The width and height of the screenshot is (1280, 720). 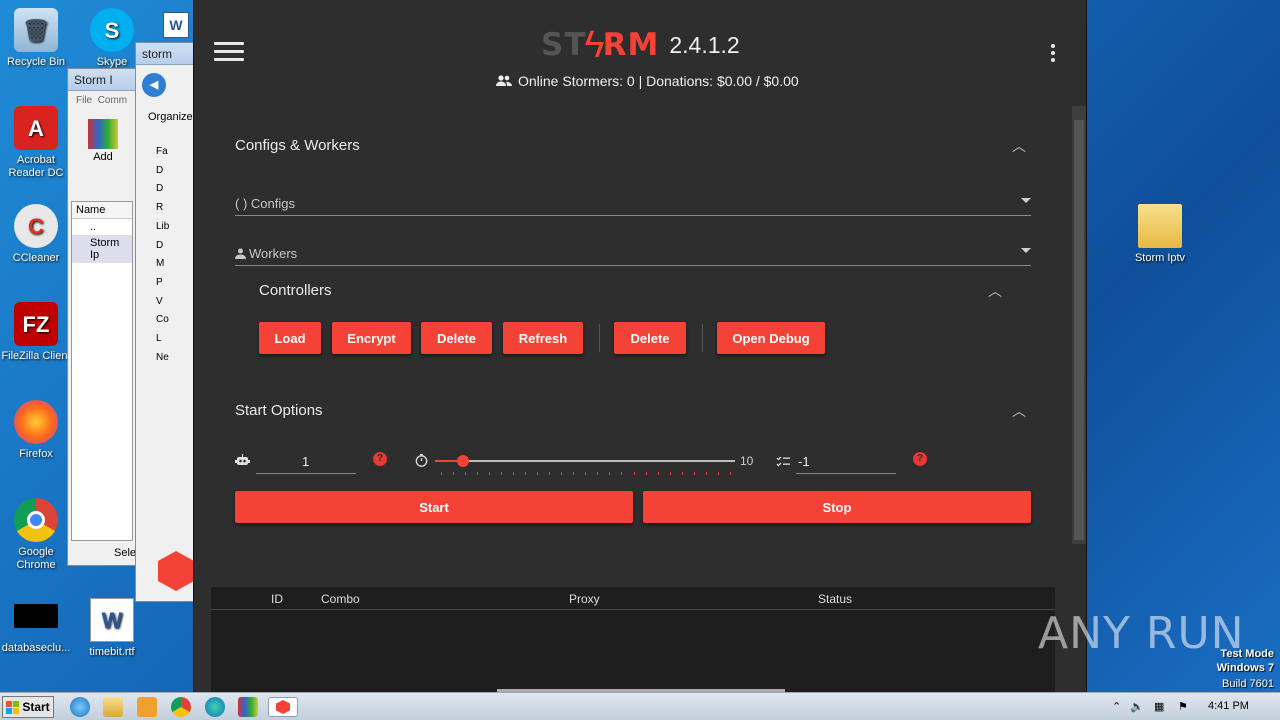 I want to click on desktop-icon-acrobat: A Acrobat Reader DC, so click(x=37, y=143).